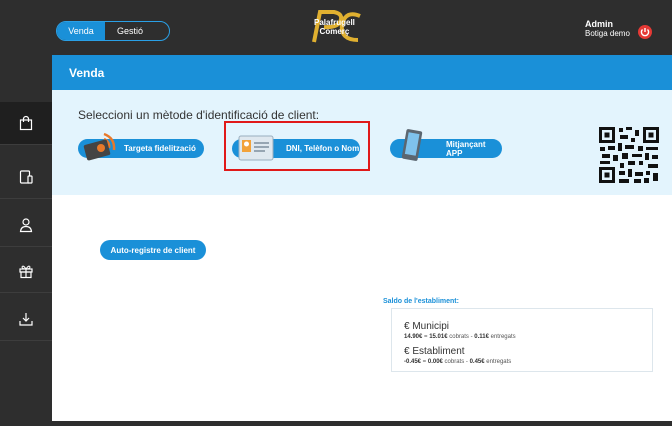  Describe the element at coordinates (87, 73) in the screenshot. I see `page-title: Venda` at that location.